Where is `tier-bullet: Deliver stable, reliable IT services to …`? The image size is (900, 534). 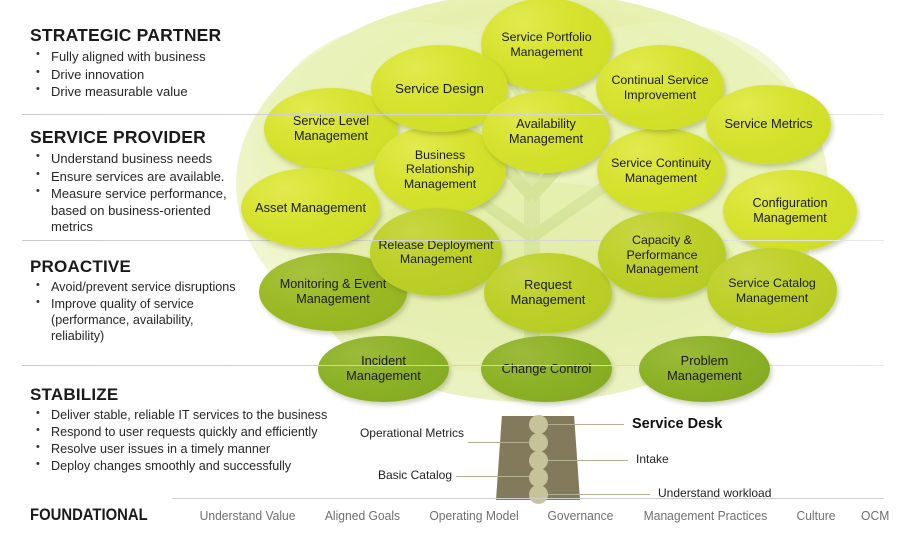
tier-bullet: Deliver stable, reliable IT services to … is located at coordinates (195, 415).